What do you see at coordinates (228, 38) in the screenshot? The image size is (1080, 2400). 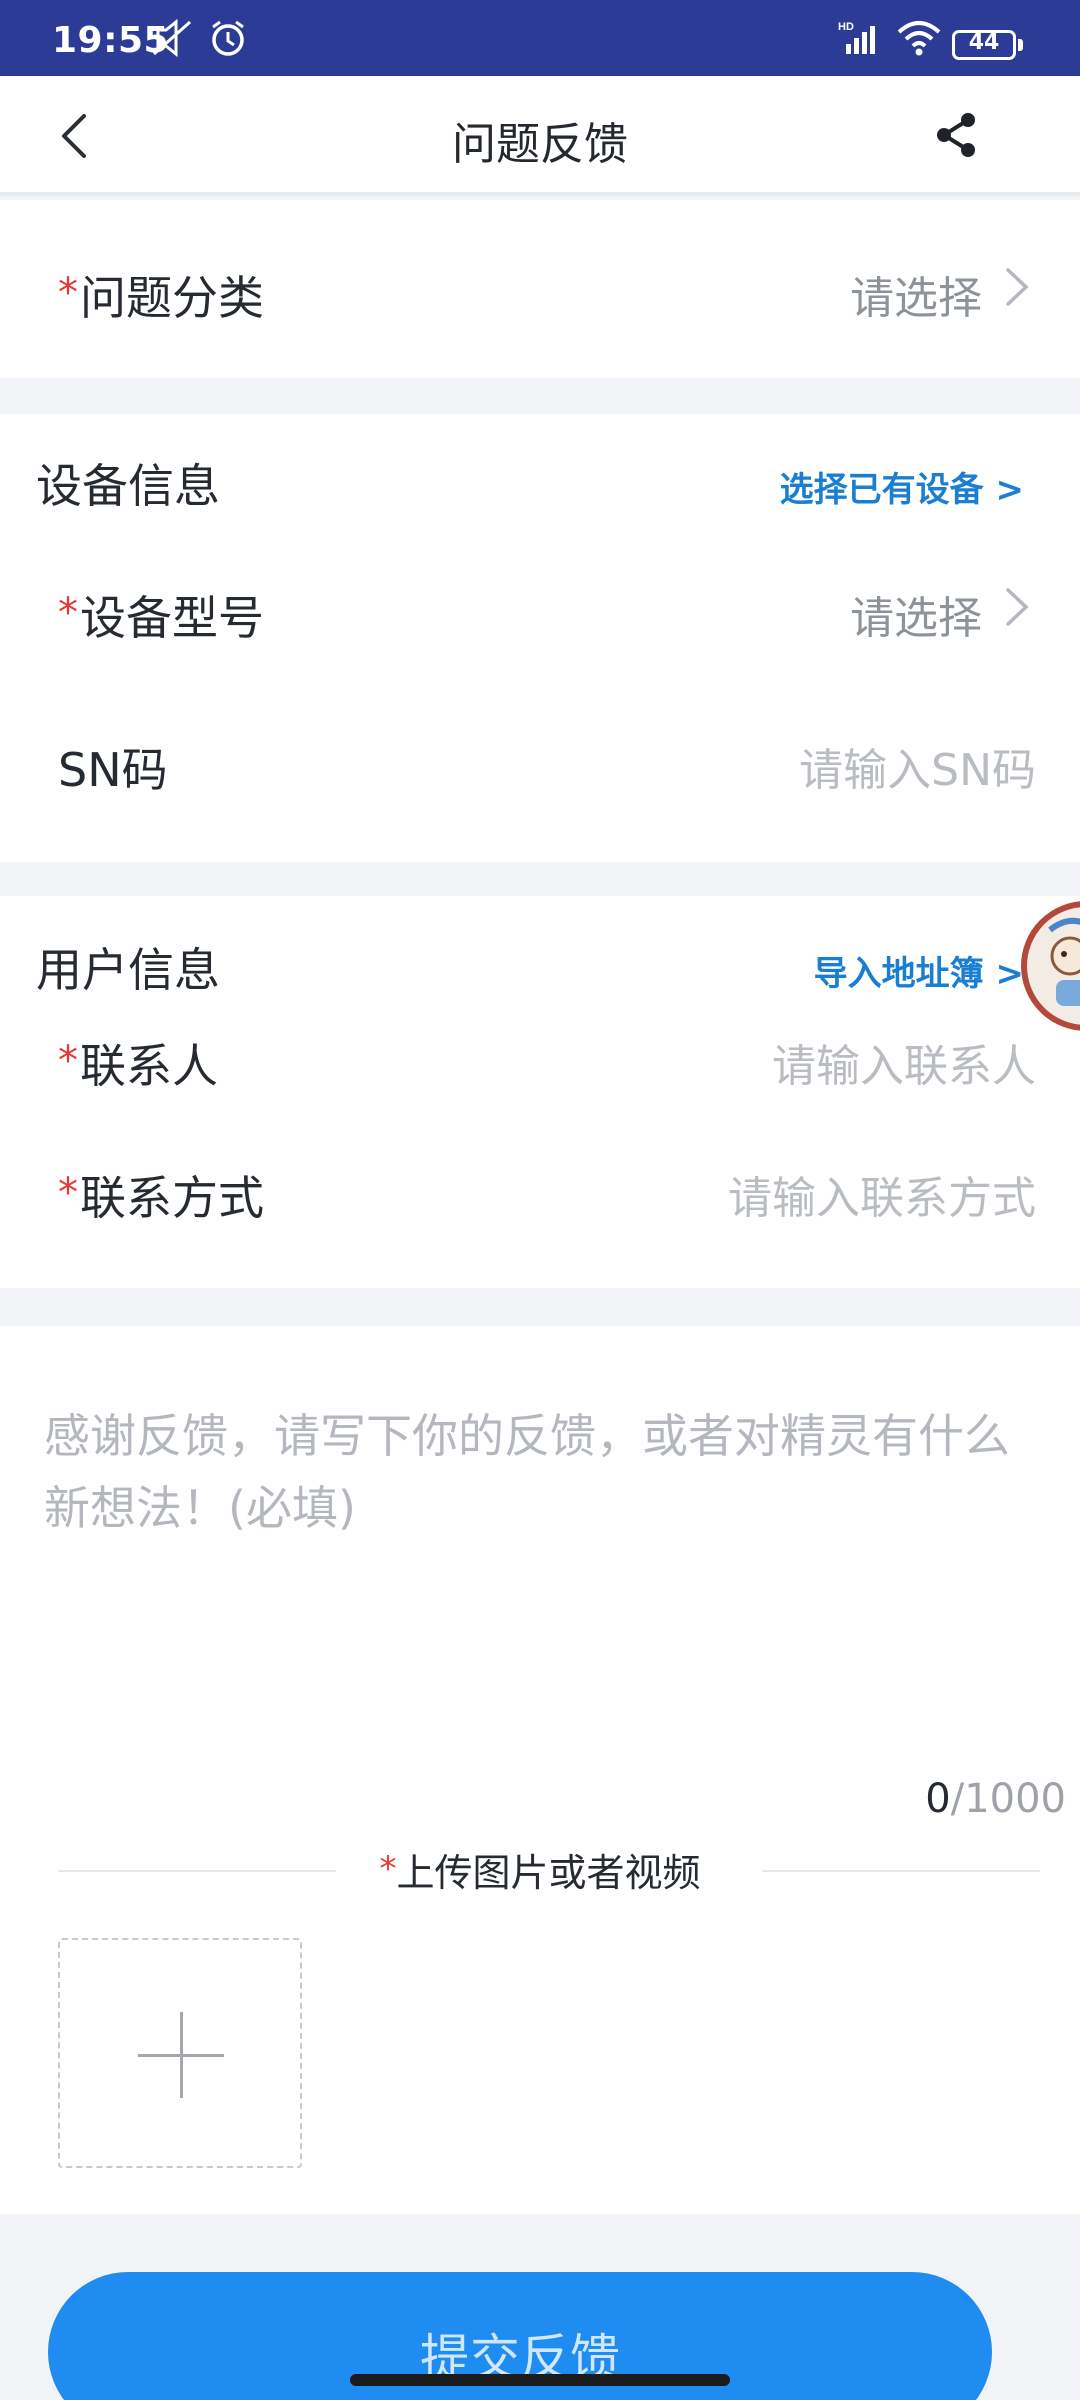 I see `alarm-icon` at bounding box center [228, 38].